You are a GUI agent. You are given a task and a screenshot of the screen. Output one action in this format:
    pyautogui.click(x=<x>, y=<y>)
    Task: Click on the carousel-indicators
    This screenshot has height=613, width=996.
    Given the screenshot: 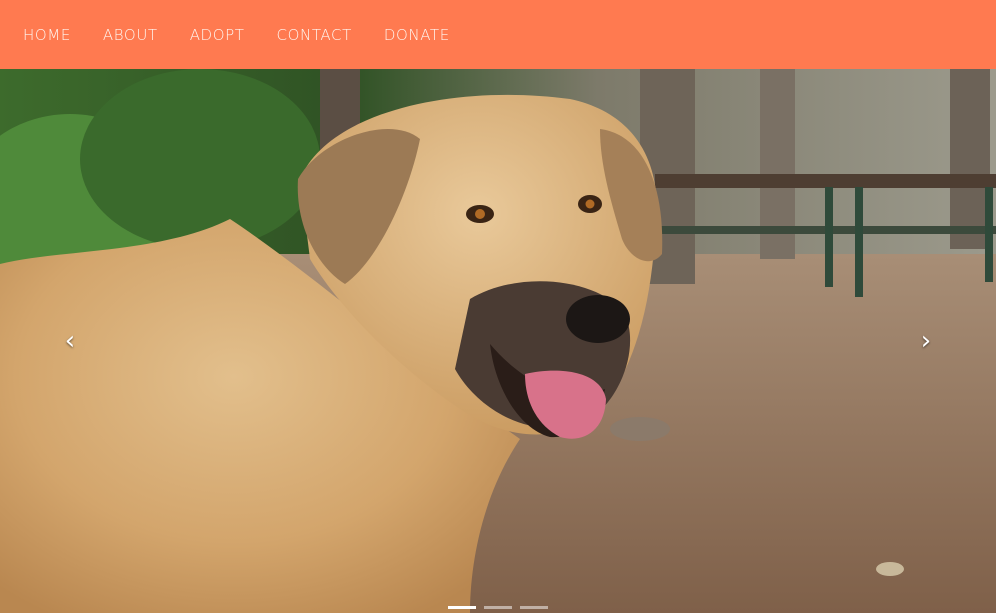 What is the action you would take?
    pyautogui.click(x=498, y=607)
    